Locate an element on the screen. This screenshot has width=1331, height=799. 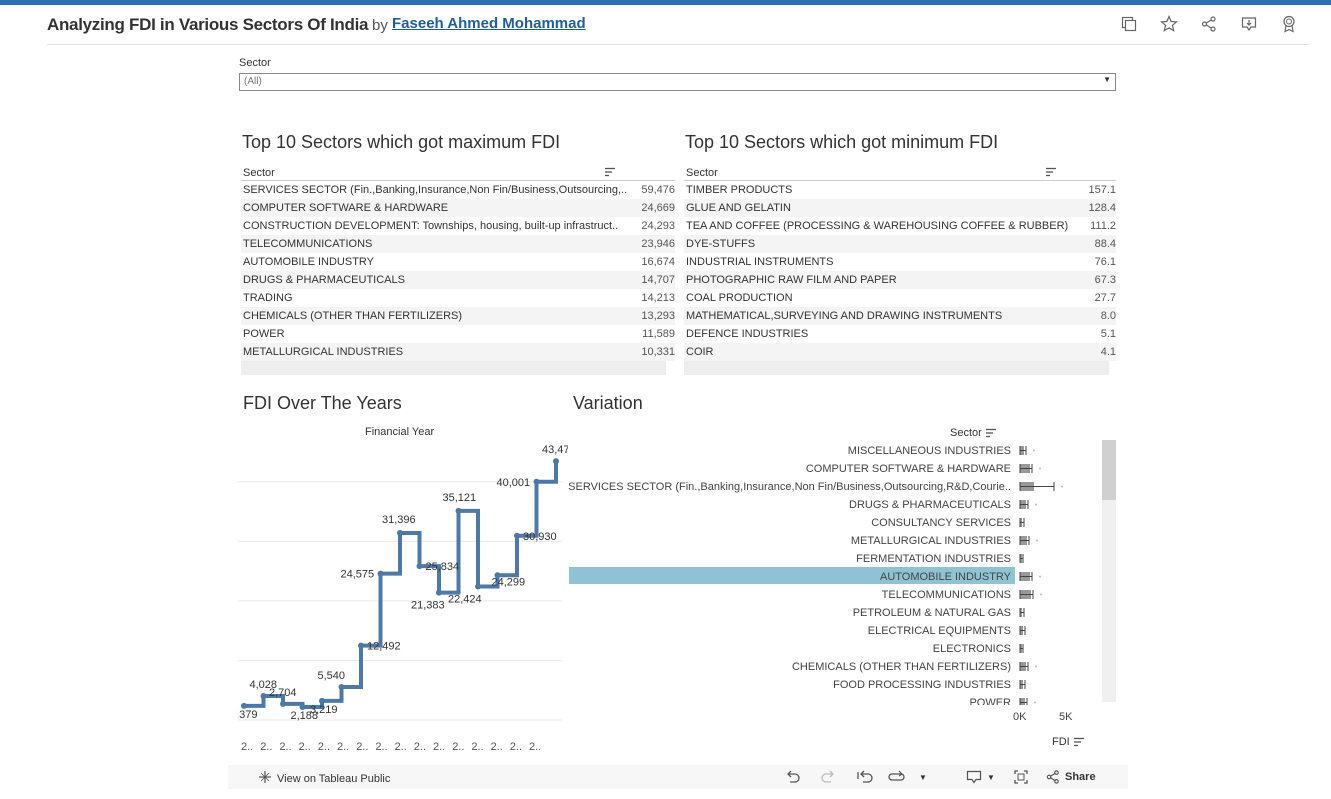
view-on-tableau-button: View on Tableau Public is located at coordinates (324, 778).